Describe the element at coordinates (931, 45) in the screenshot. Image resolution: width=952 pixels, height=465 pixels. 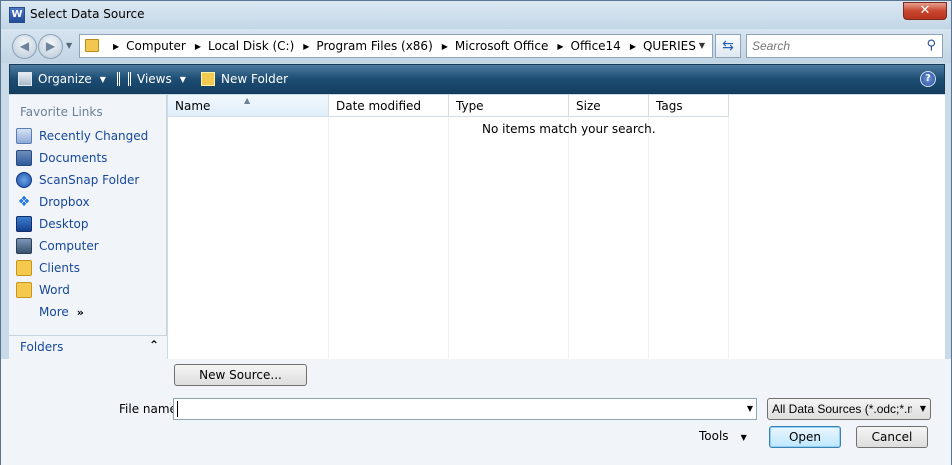
I see `search-icon: ⚲` at that location.